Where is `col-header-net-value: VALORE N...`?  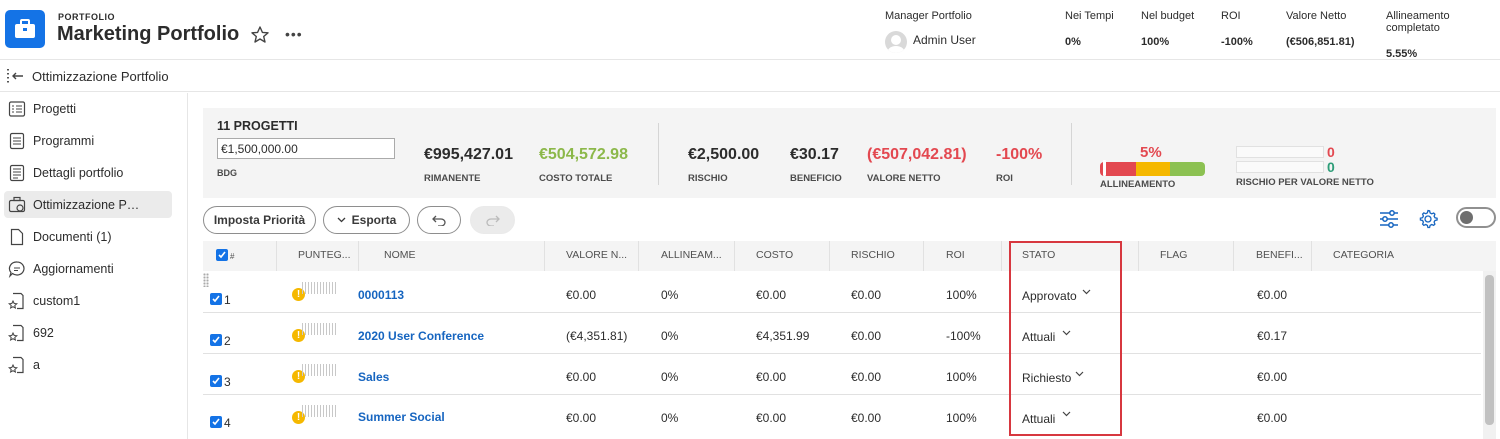 col-header-net-value: VALORE N... is located at coordinates (596, 255).